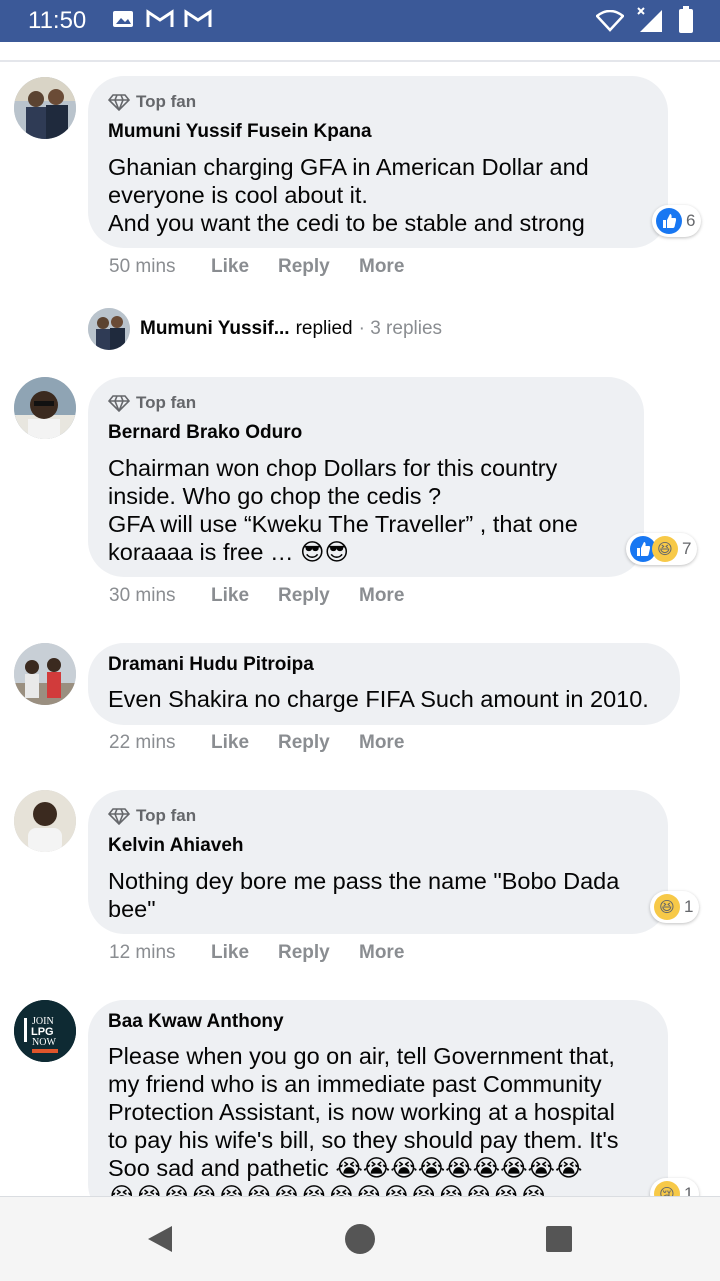 Image resolution: width=720 pixels, height=1281 pixels. Describe the element at coordinates (400, 328) in the screenshot. I see `reply-count: · 3 replies` at that location.